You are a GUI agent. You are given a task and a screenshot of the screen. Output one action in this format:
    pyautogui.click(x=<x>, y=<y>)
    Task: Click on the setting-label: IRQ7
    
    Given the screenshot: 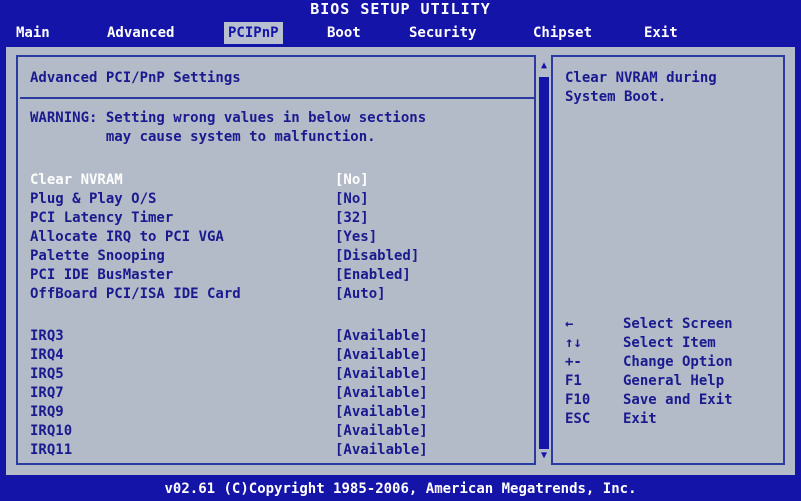 What is the action you would take?
    pyautogui.click(x=47, y=393)
    